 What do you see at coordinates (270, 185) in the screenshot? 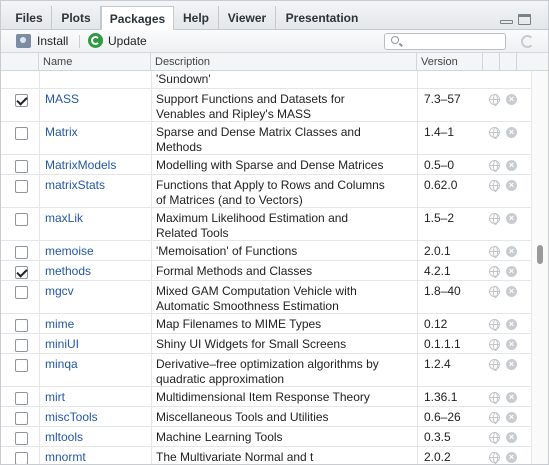
I see `description-line: Functions that Apply to Rows and Columns` at bounding box center [270, 185].